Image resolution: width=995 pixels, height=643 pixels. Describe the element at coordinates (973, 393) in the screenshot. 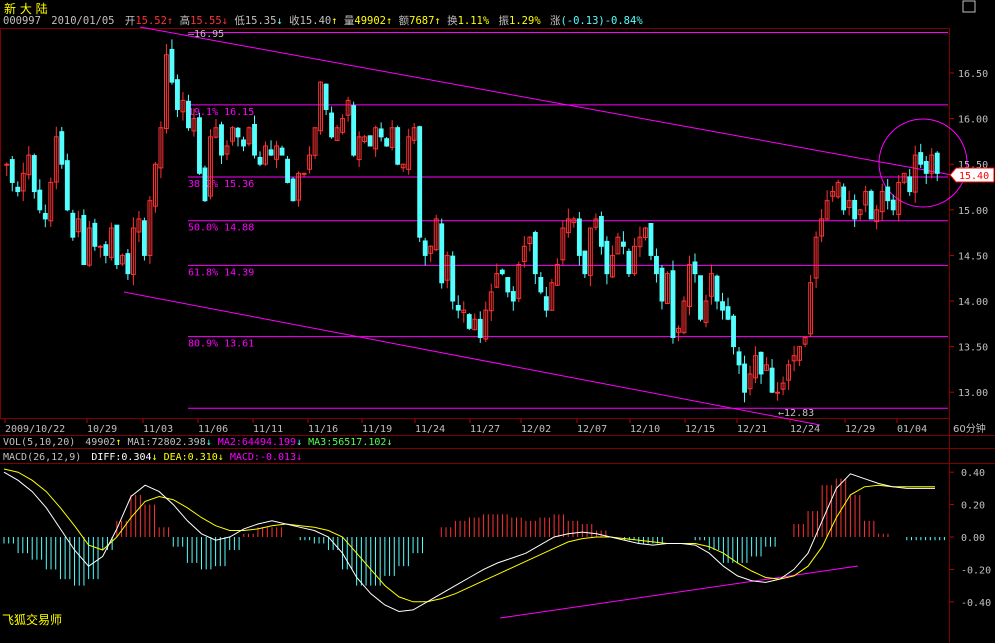

I see `price-tick-label: 13.00` at that location.